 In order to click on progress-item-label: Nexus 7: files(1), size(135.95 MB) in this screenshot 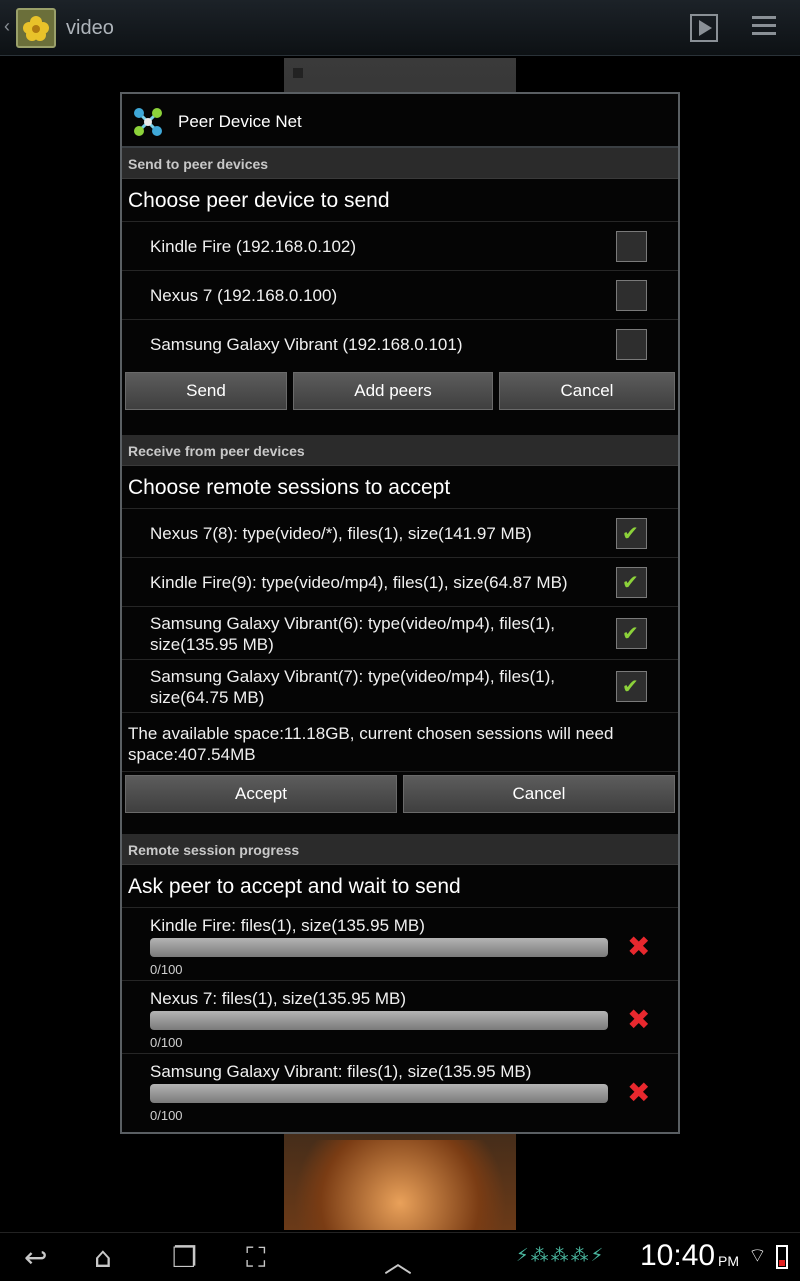, I will do `click(278, 998)`.